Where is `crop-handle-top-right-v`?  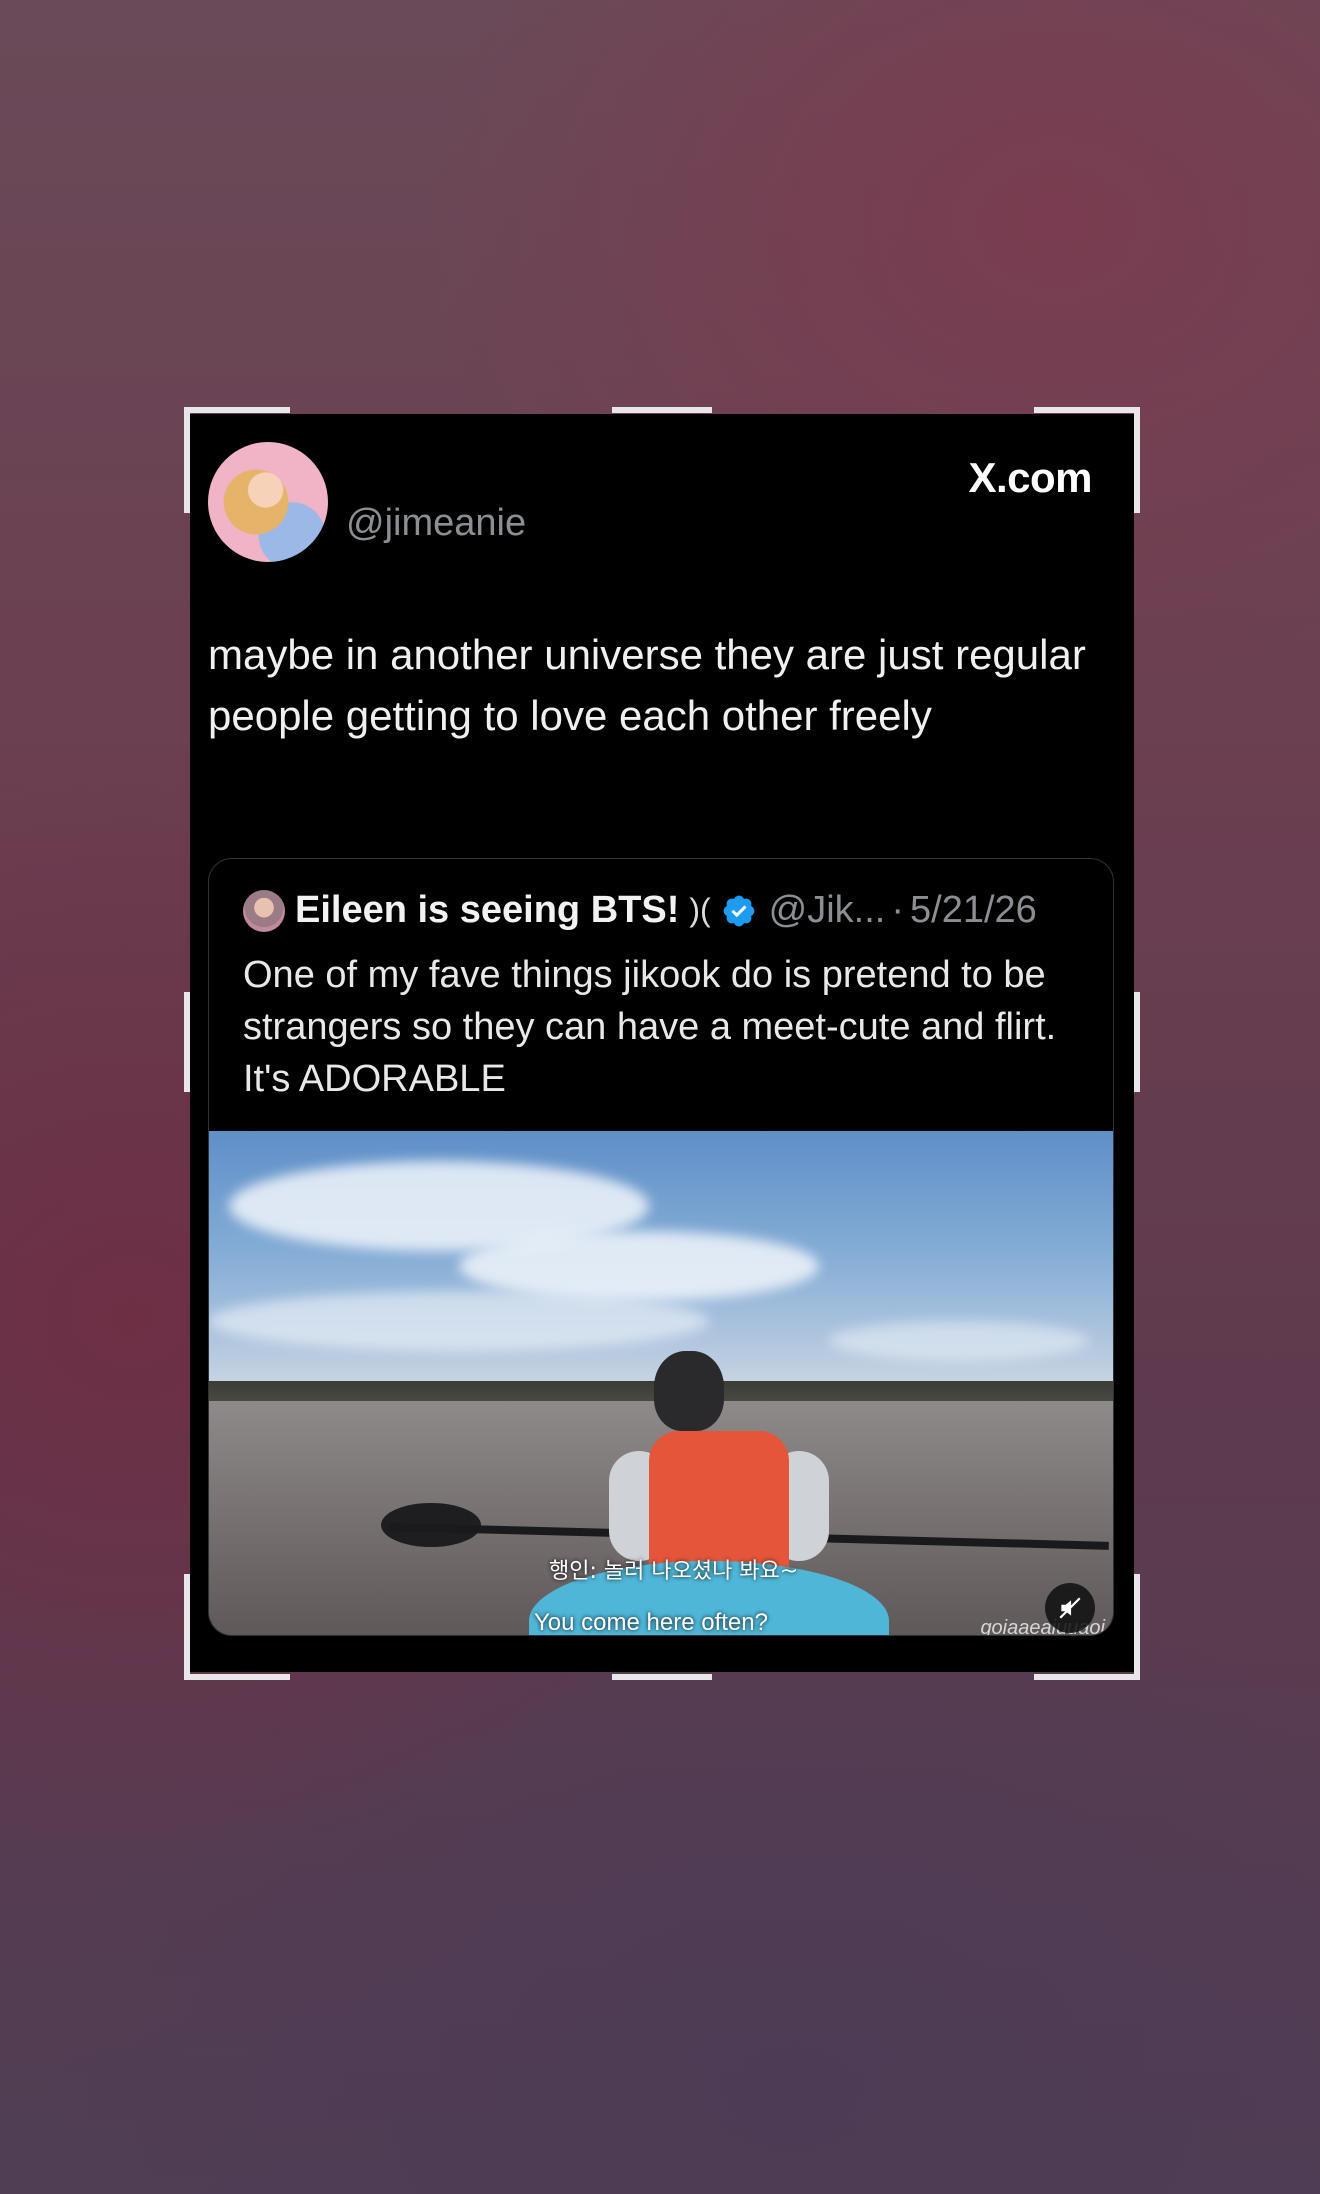
crop-handle-top-right-v is located at coordinates (1137, 460).